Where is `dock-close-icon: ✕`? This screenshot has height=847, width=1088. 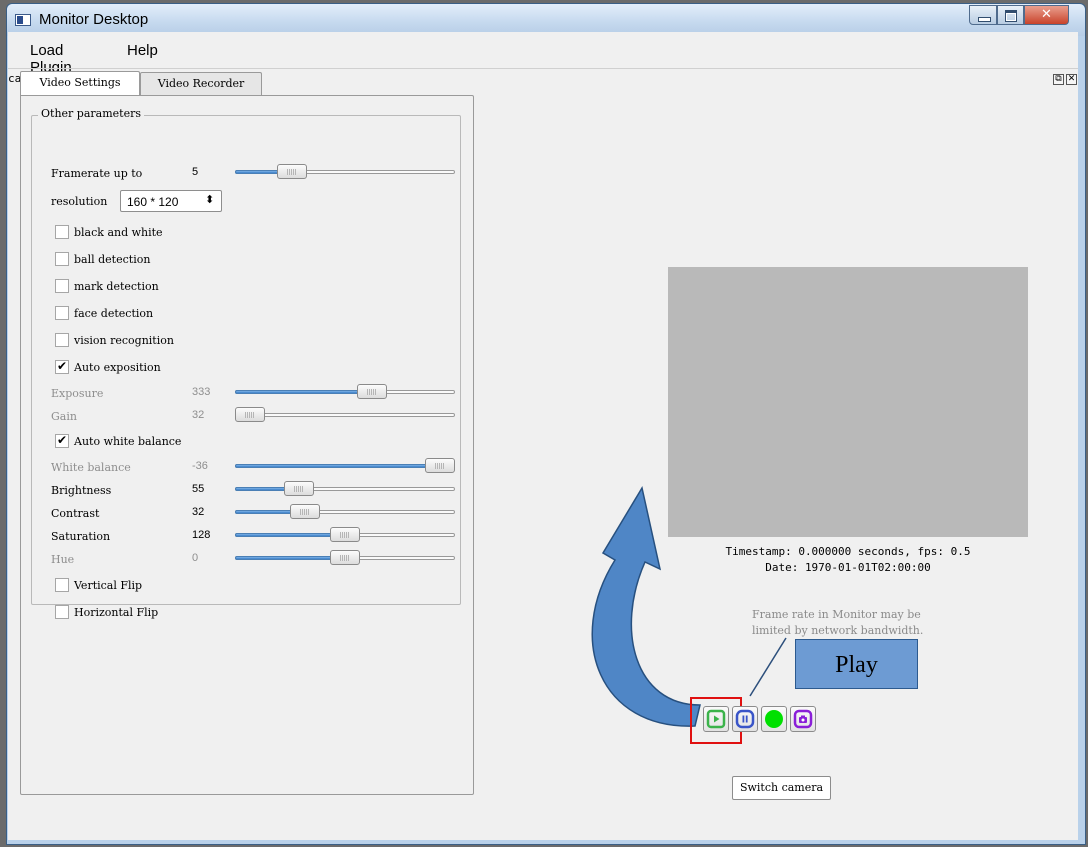
dock-close-icon: ✕ is located at coordinates (1071, 79).